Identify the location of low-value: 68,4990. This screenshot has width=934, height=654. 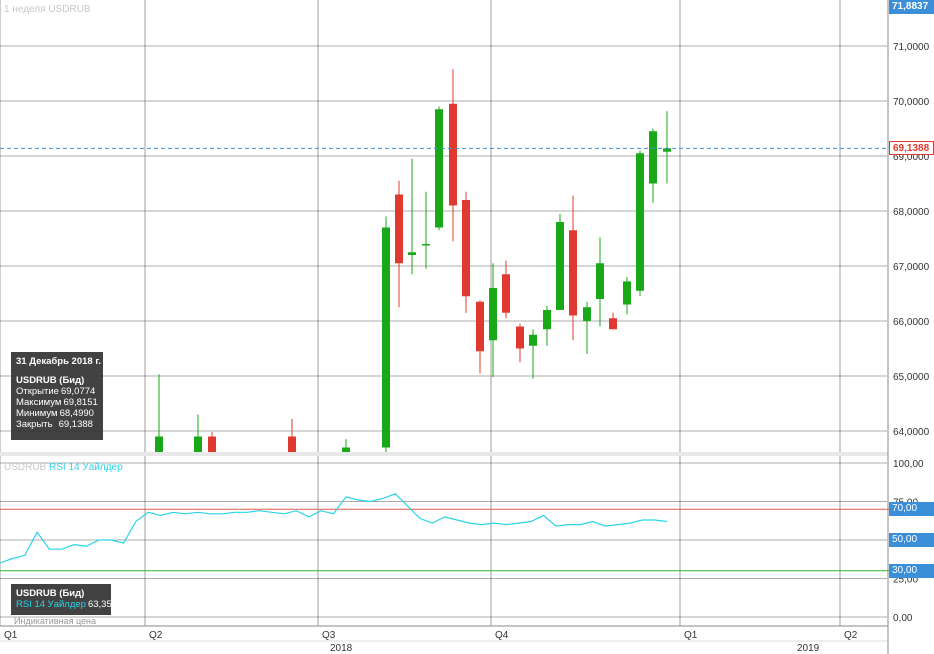
(76, 413).